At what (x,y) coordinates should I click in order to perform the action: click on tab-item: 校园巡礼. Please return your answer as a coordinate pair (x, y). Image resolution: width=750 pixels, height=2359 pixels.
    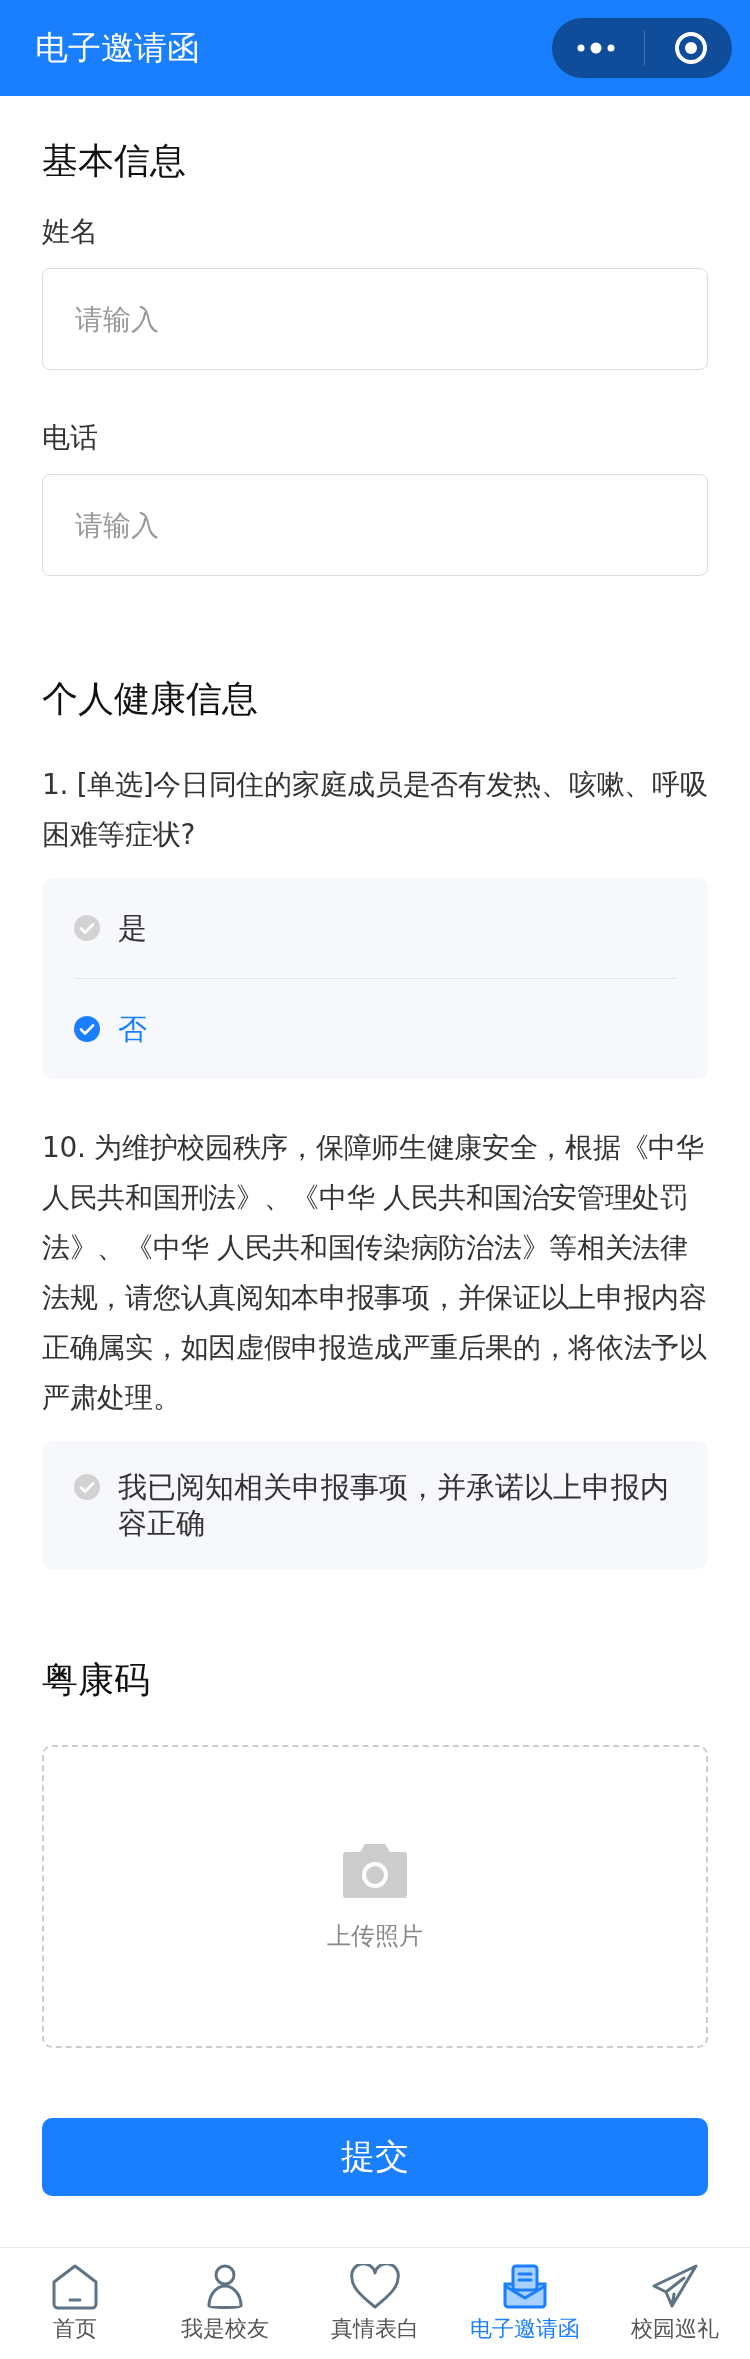
    Looking at the image, I should click on (675, 2303).